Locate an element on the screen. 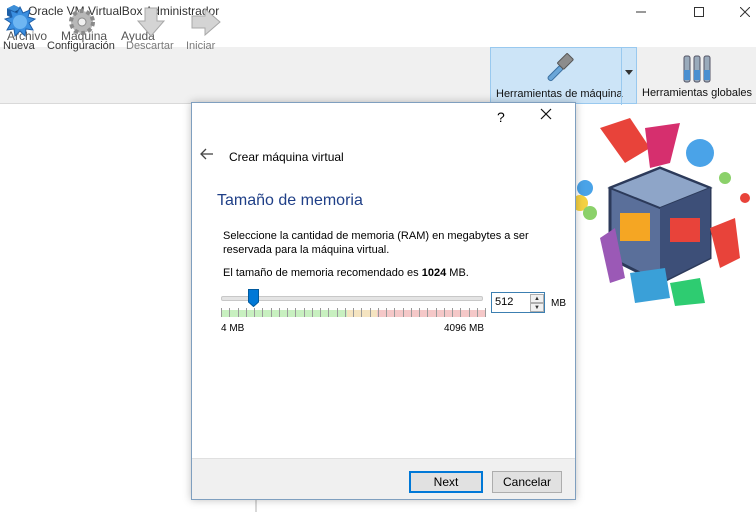 The image size is (756, 512). minimize-icon is located at coordinates (641, 12).